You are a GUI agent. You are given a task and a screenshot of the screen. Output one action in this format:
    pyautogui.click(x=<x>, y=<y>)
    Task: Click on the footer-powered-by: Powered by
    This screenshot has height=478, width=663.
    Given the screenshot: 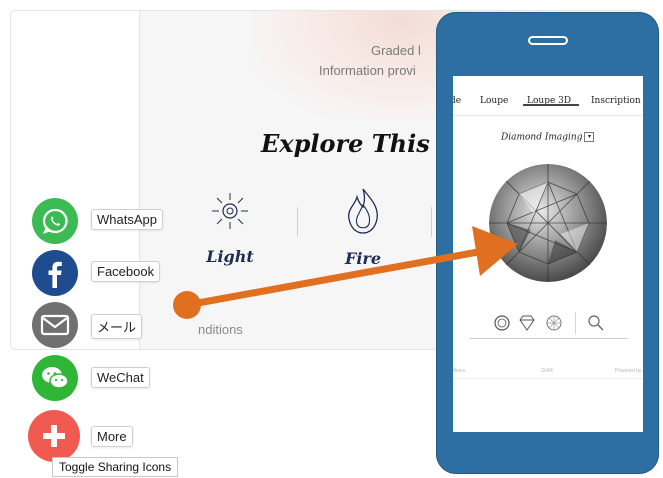 What is the action you would take?
    pyautogui.click(x=628, y=371)
    